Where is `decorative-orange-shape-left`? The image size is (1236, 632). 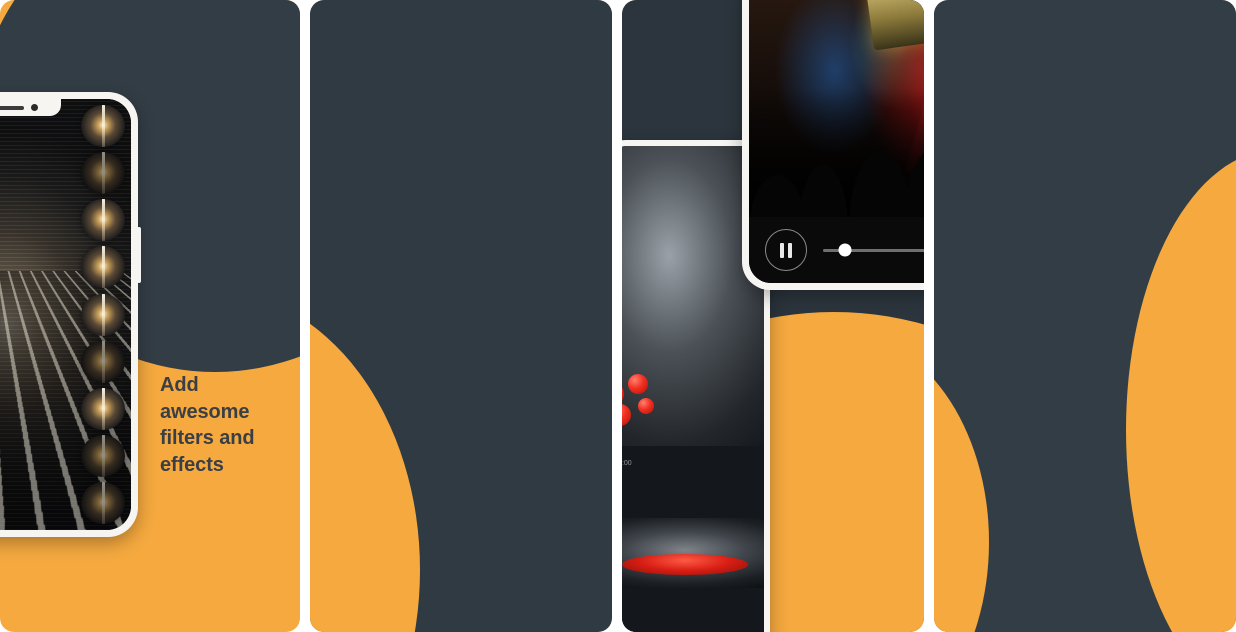 decorative-orange-shape-left is located at coordinates (961, 482).